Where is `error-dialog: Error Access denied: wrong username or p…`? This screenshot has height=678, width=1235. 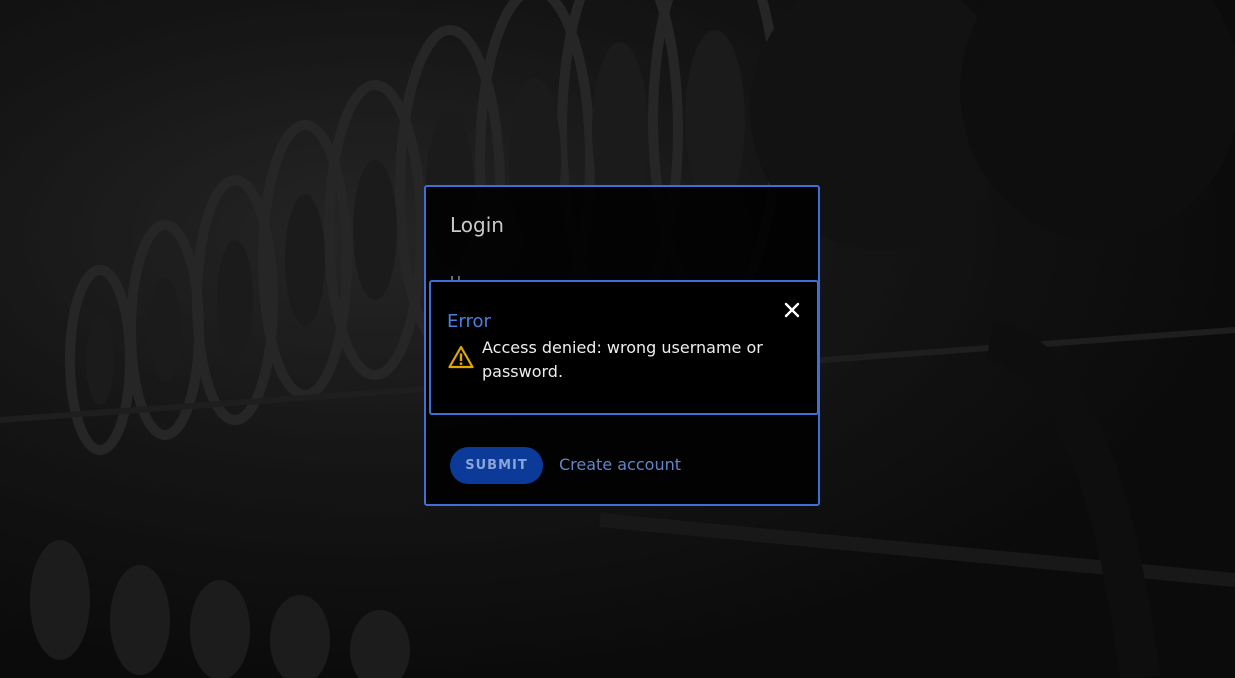 error-dialog: Error Access denied: wrong username or p… is located at coordinates (624, 347).